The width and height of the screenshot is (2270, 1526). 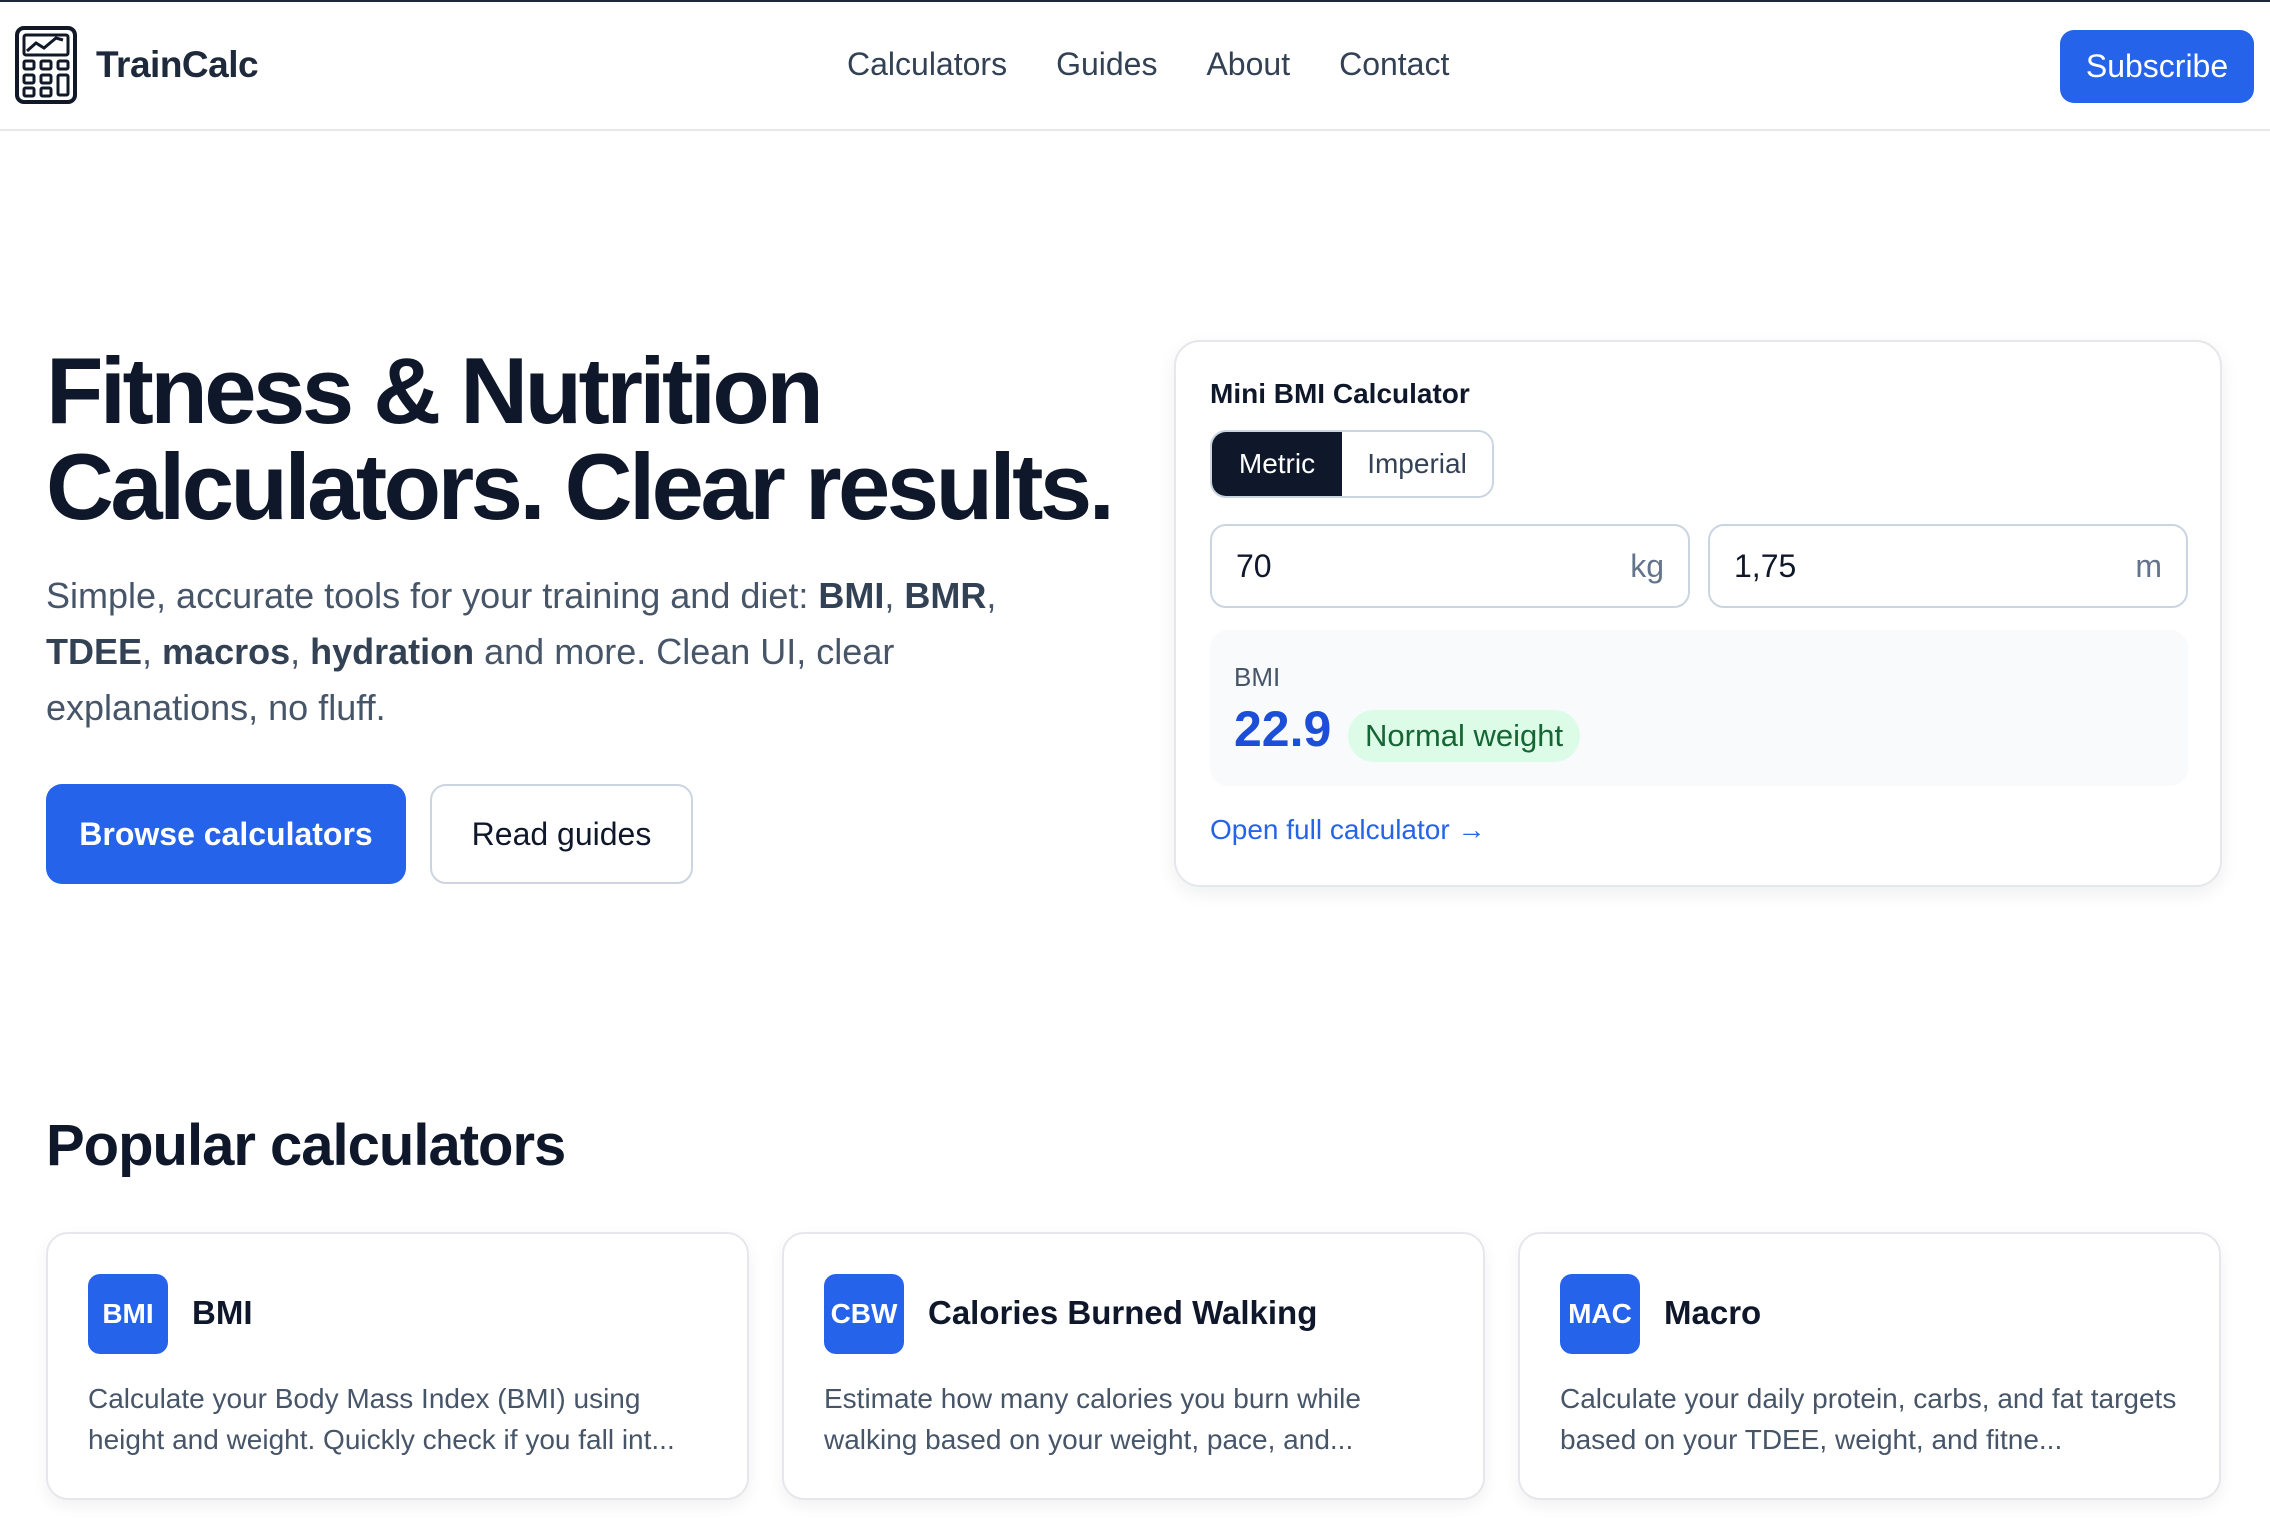 I want to click on bmi-category-badge: Normal weight, so click(x=1464, y=736).